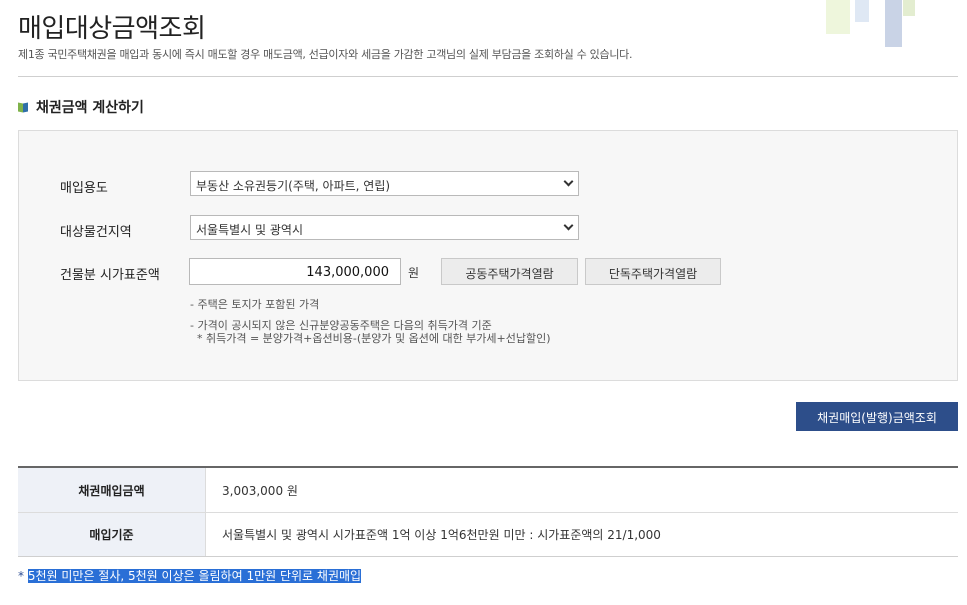  I want to click on result-label: 매입기준, so click(112, 534).